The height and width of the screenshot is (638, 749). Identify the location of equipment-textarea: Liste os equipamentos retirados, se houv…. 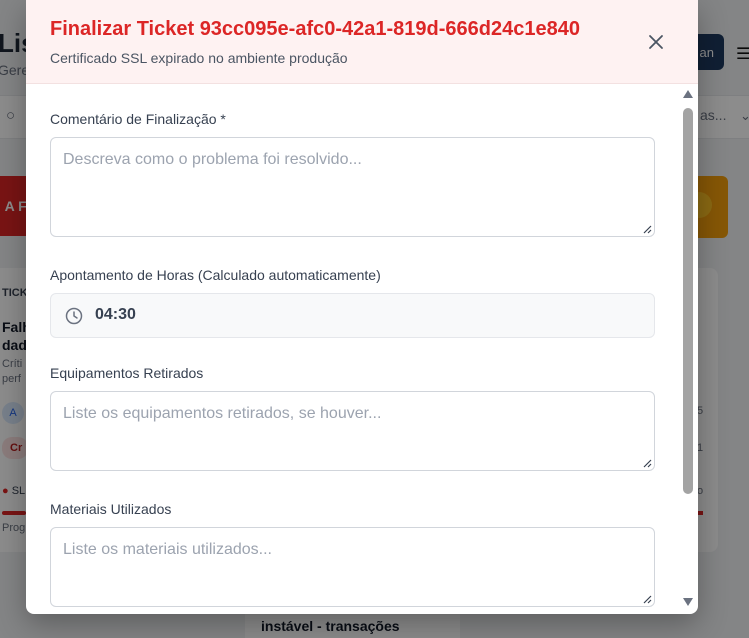
(352, 431).